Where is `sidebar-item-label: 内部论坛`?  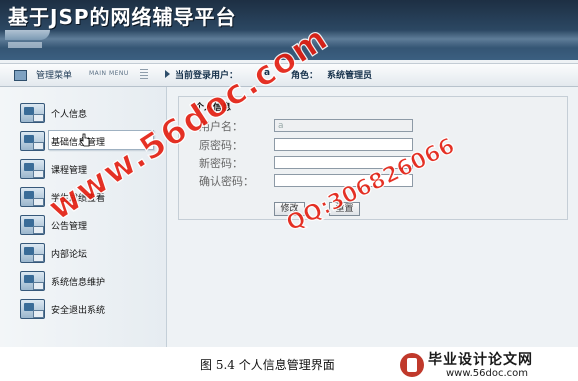 sidebar-item-label: 内部论坛 is located at coordinates (69, 255).